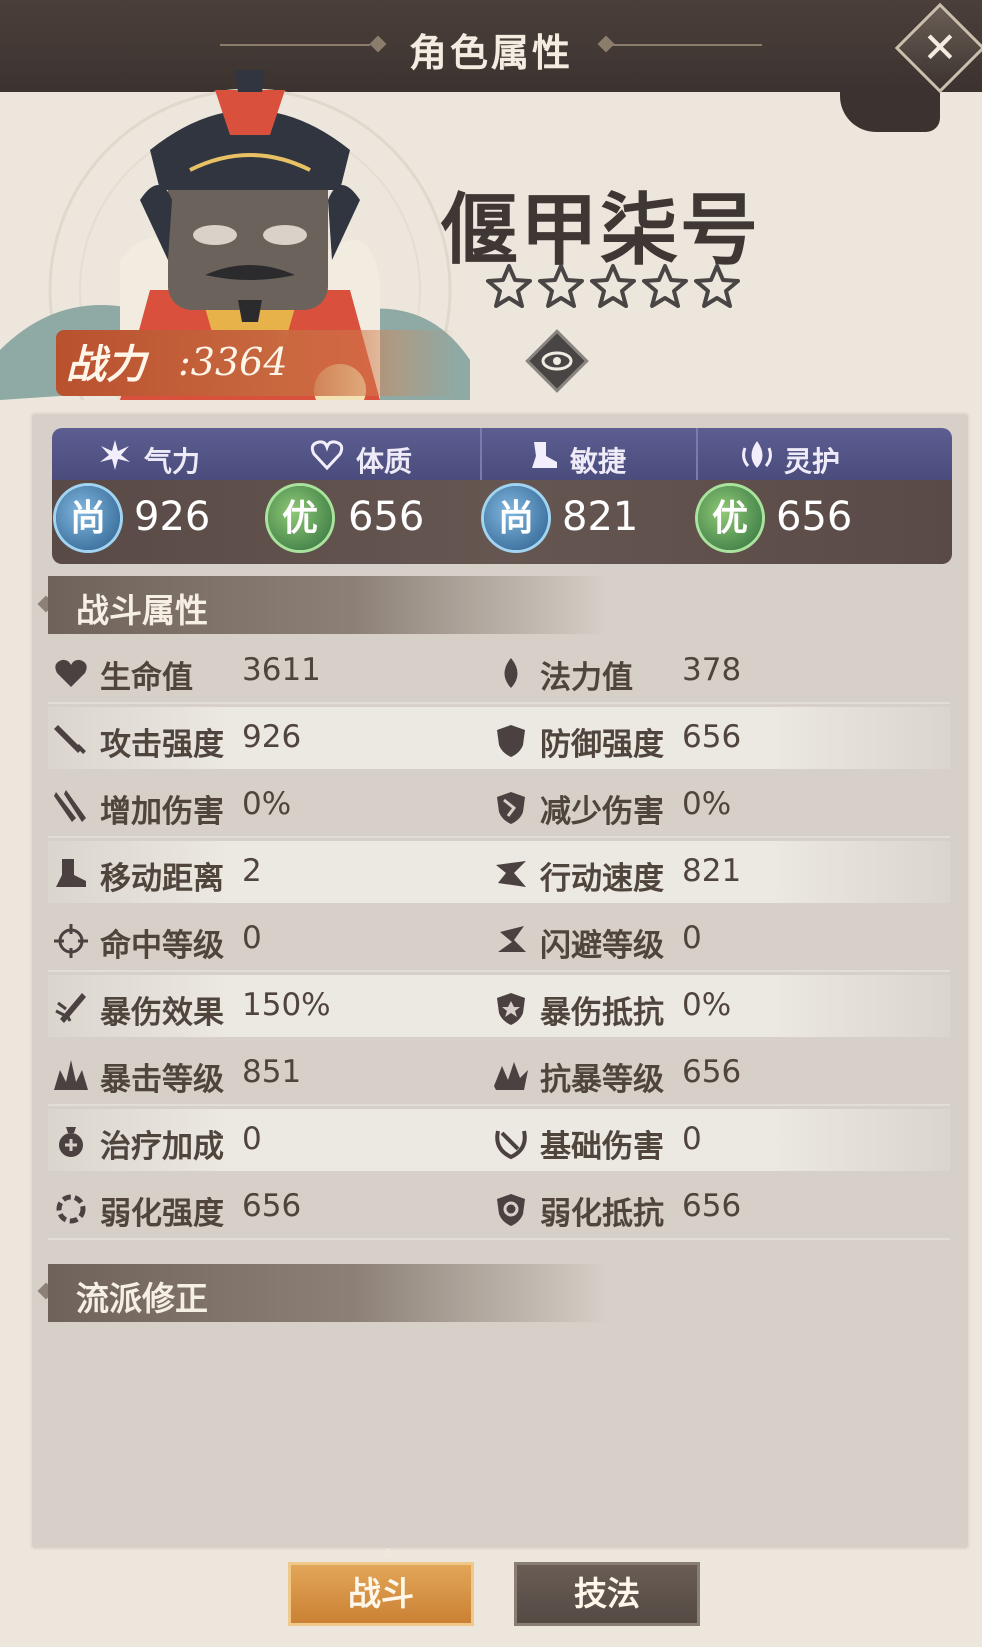  Describe the element at coordinates (70, 739) in the screenshot. I see `sword-icon` at that location.